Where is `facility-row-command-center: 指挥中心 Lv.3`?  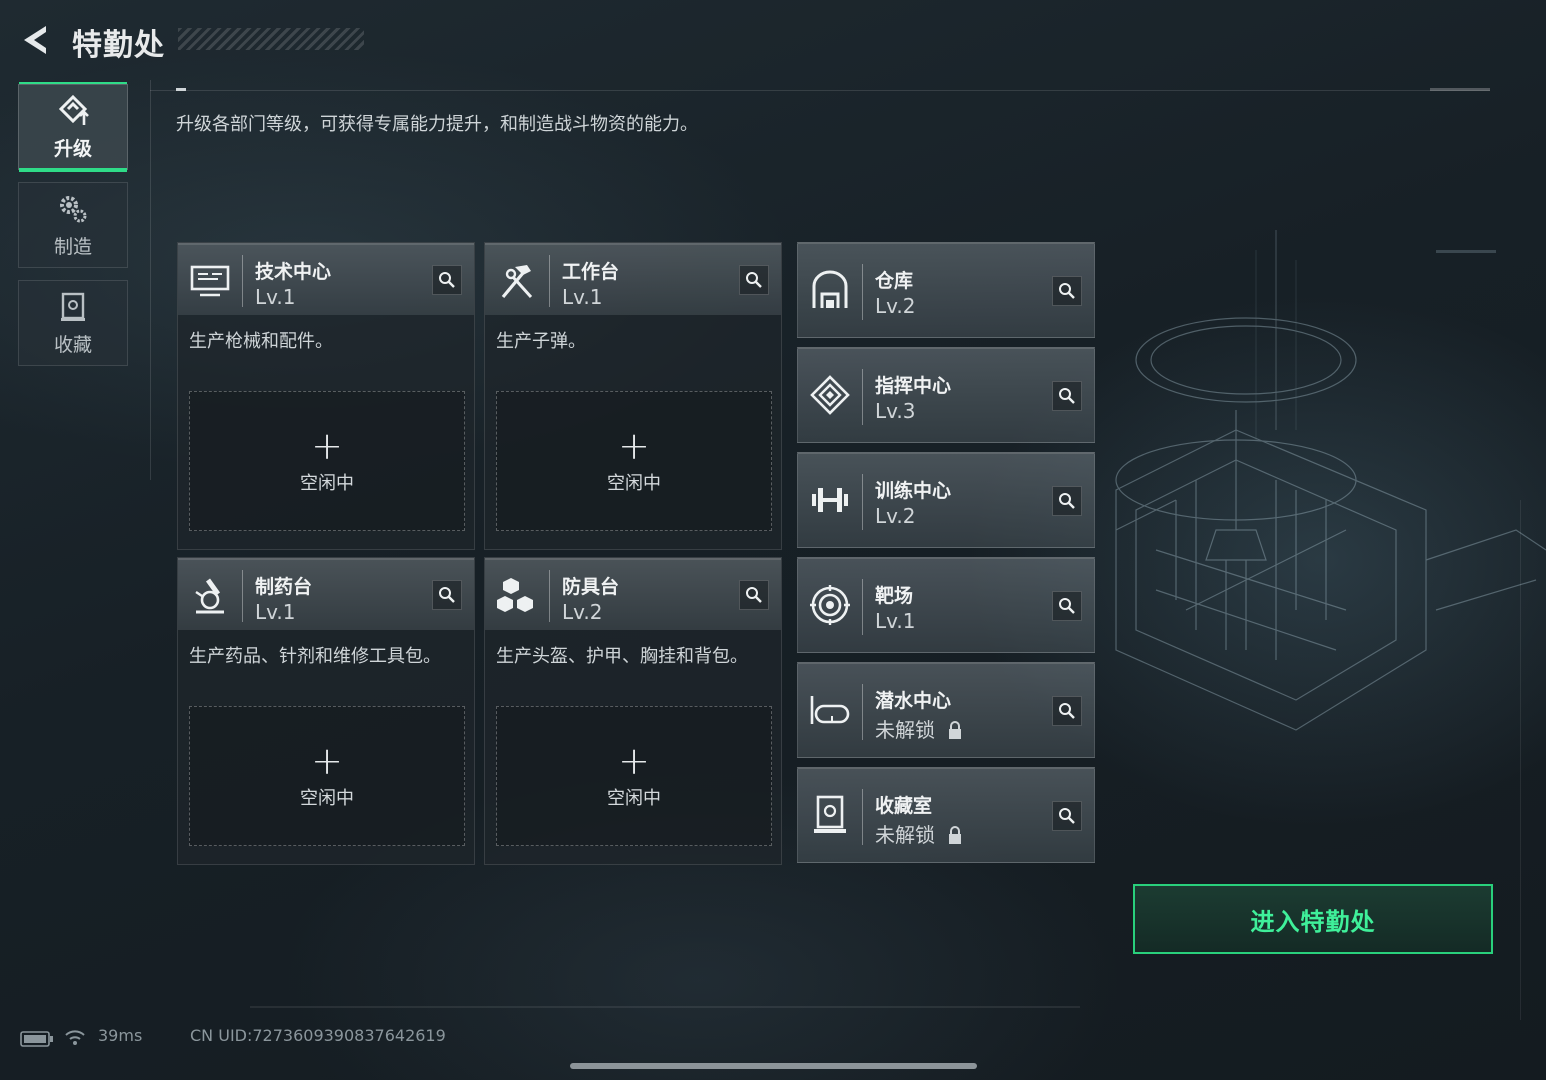 facility-row-command-center: 指挥中心 Lv.3 is located at coordinates (946, 395).